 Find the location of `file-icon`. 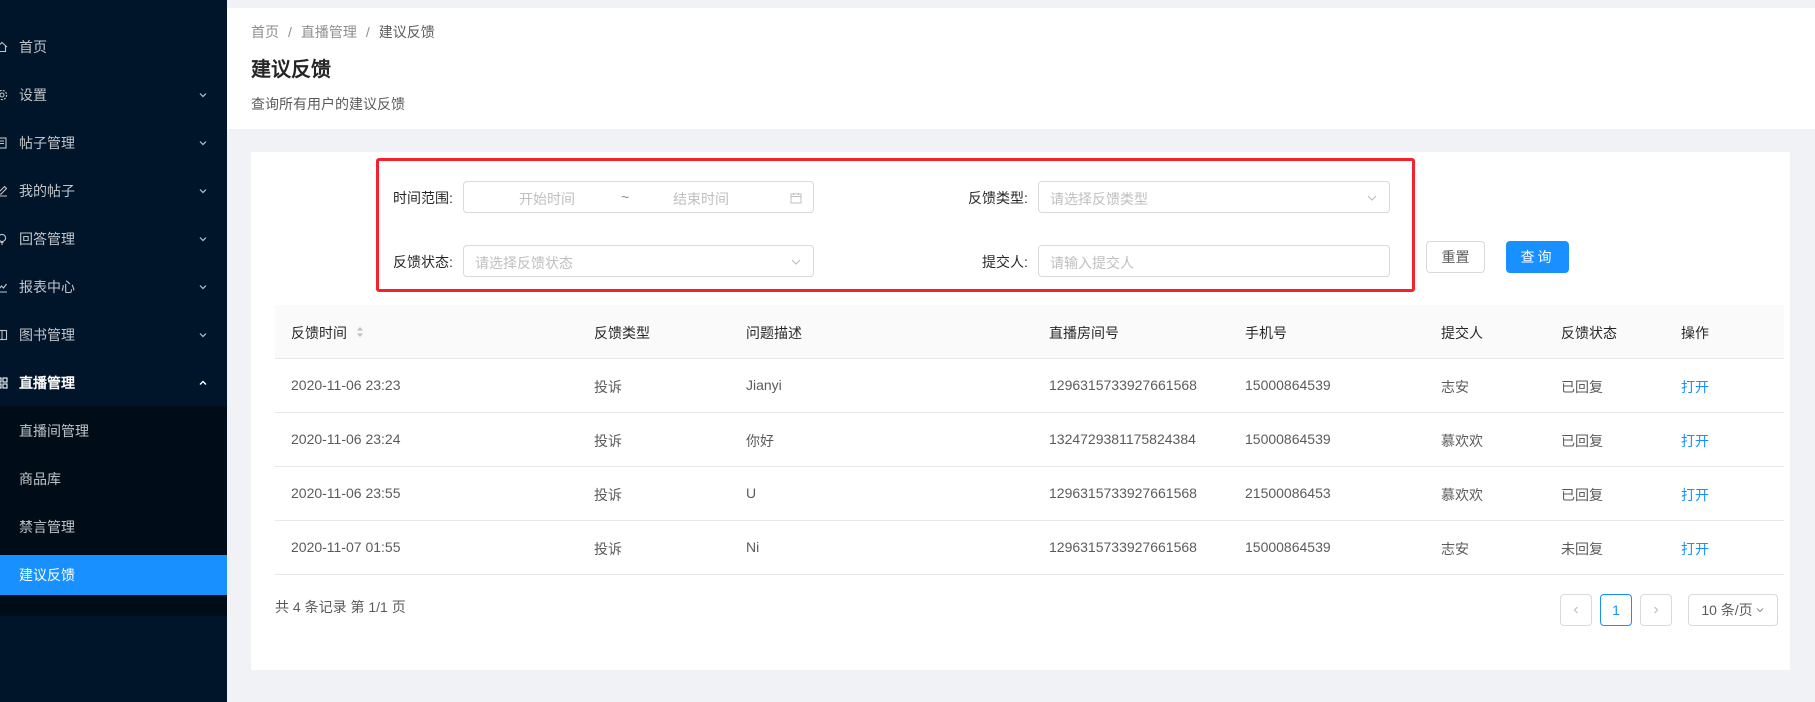

file-icon is located at coordinates (4, 143).